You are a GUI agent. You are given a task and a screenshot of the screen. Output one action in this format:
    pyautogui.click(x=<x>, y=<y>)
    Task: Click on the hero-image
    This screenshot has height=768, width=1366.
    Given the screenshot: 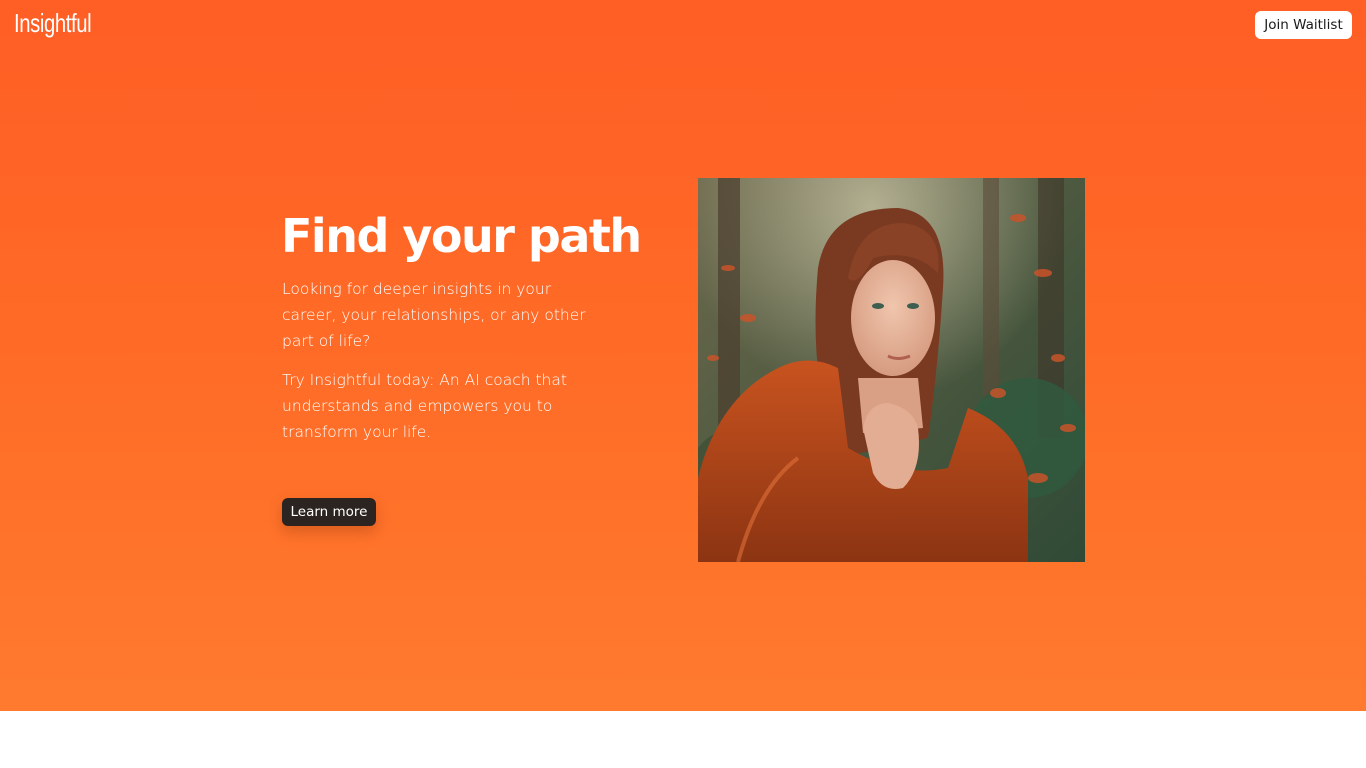 What is the action you would take?
    pyautogui.click(x=891, y=370)
    